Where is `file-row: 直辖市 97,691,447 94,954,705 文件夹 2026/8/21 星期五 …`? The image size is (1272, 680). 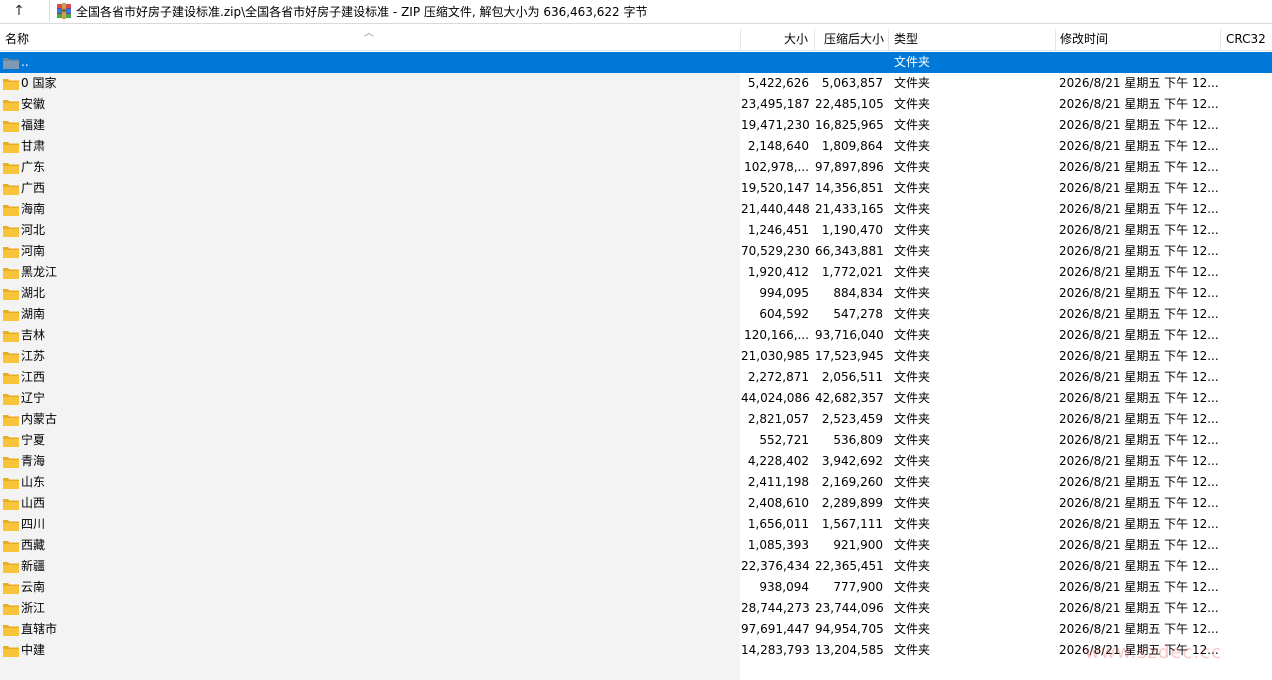 file-row: 直辖市 97,691,447 94,954,705 文件夹 2026/8/21 星期五 … is located at coordinates (636, 629).